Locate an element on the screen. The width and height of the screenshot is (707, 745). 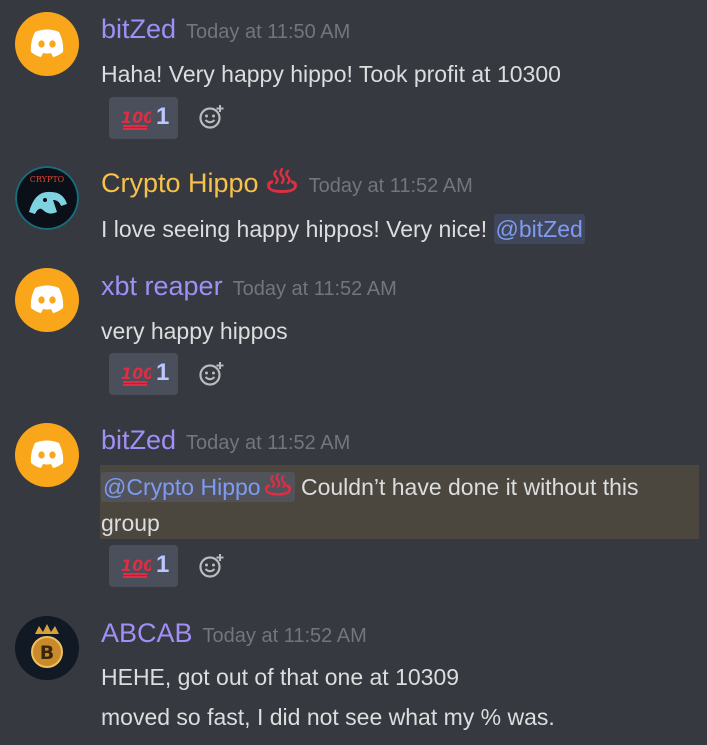
message-header: Crypto Hippo Today at 11:52 AM is located at coordinates (287, 183).